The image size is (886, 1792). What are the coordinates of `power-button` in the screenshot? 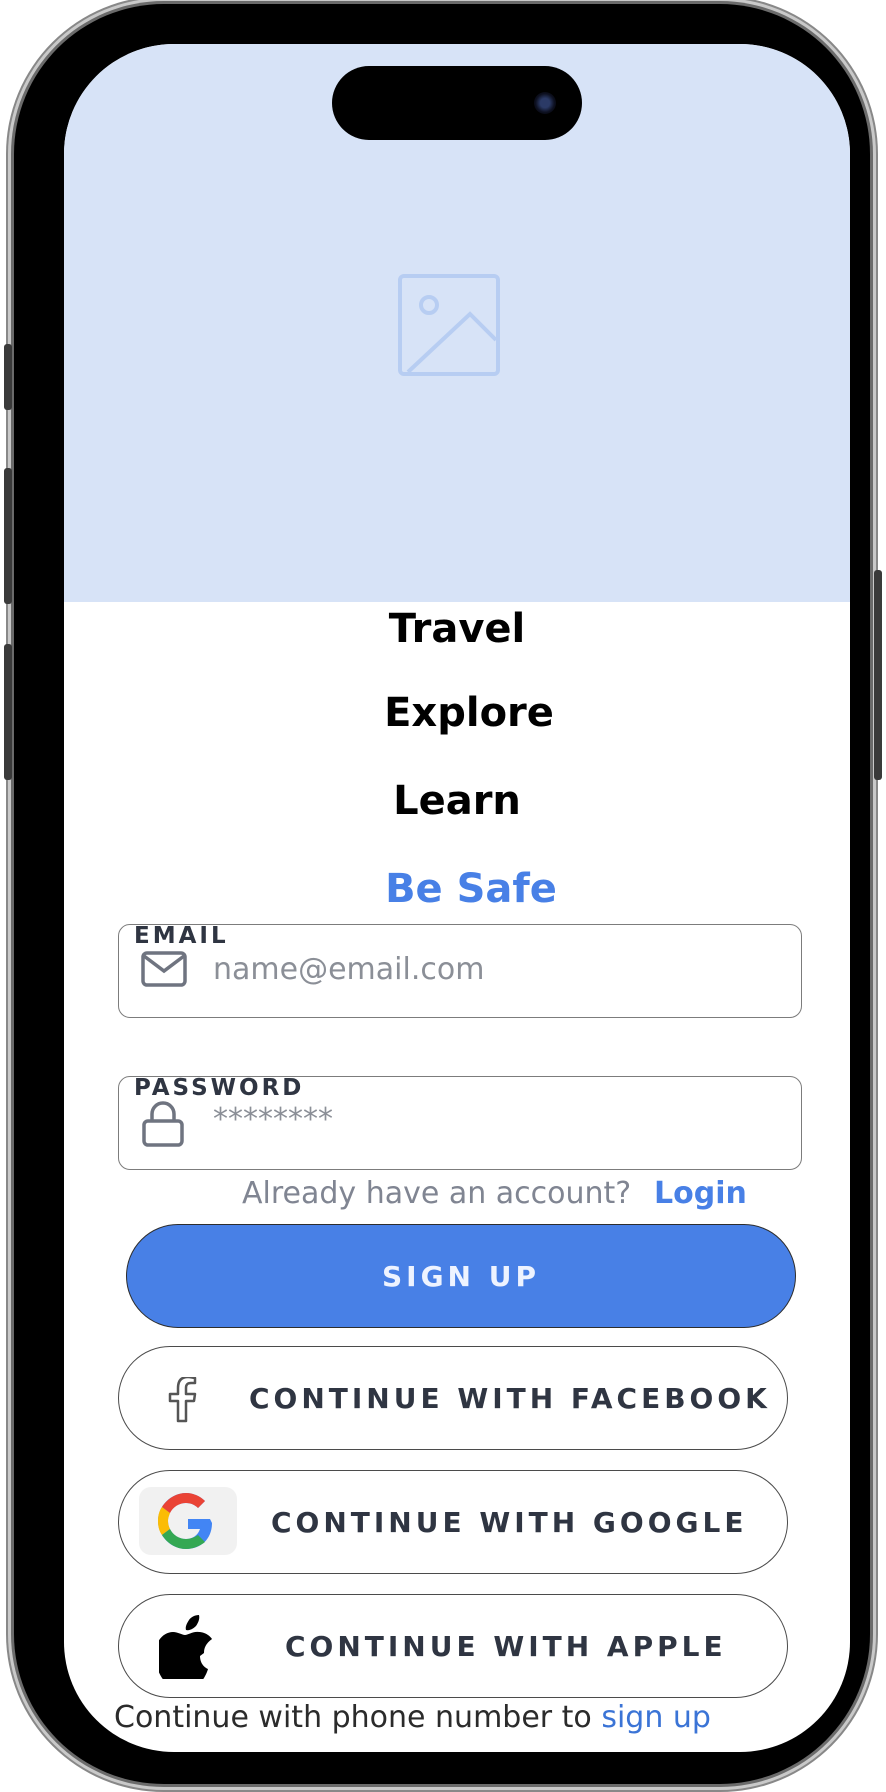 It's located at (878, 675).